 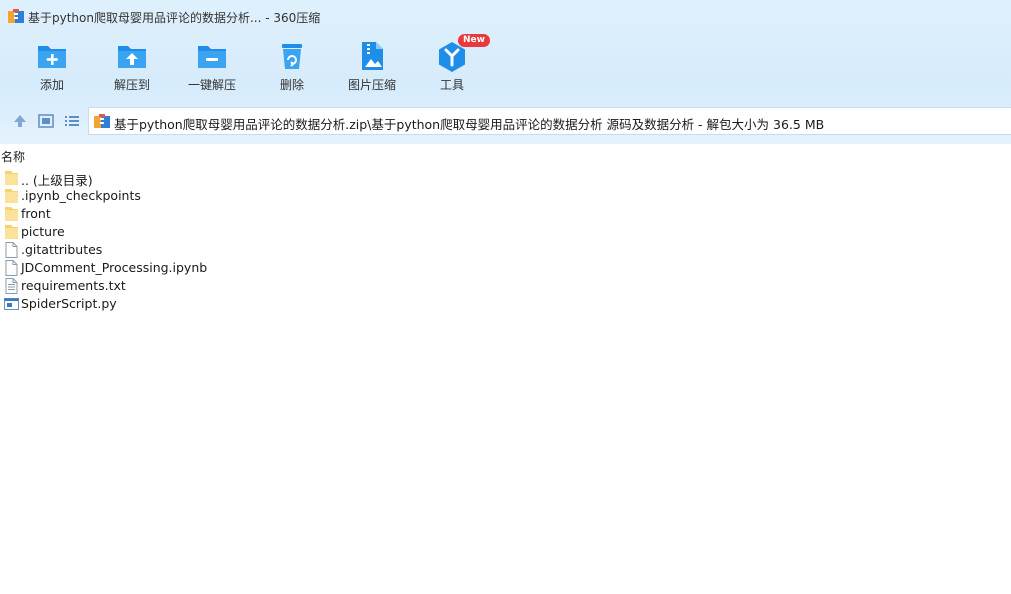 I want to click on list-item: picture, so click(x=150, y=232).